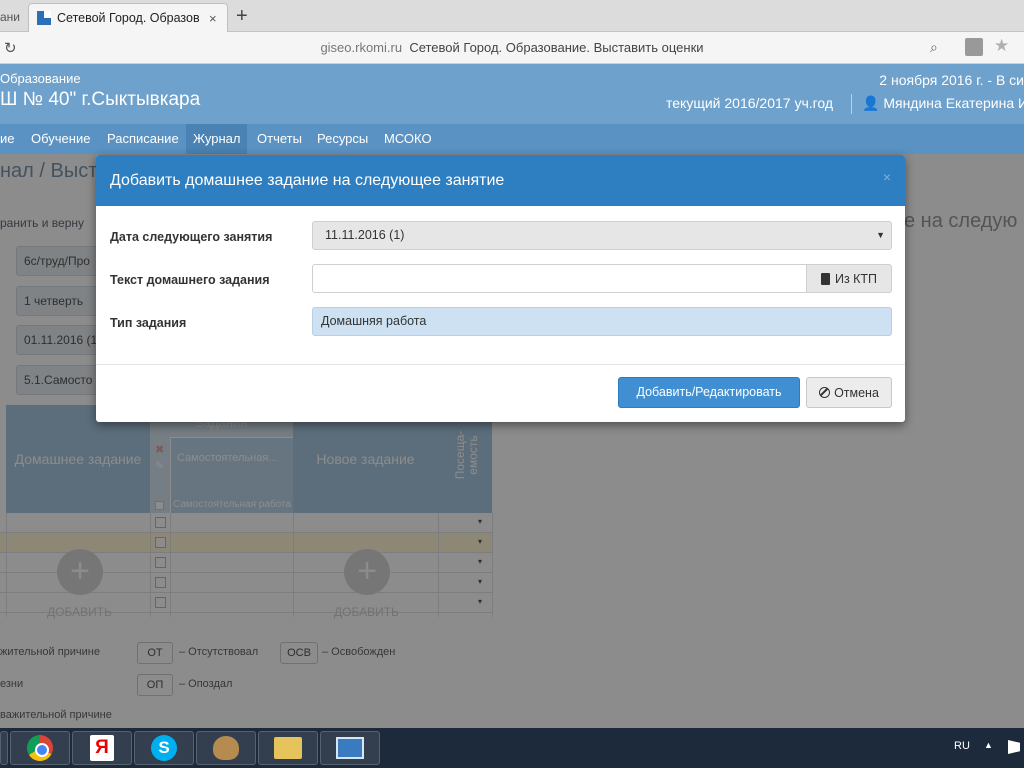 This screenshot has height=768, width=1024. What do you see at coordinates (40, 78) in the screenshot?
I see `org-type: Образование` at bounding box center [40, 78].